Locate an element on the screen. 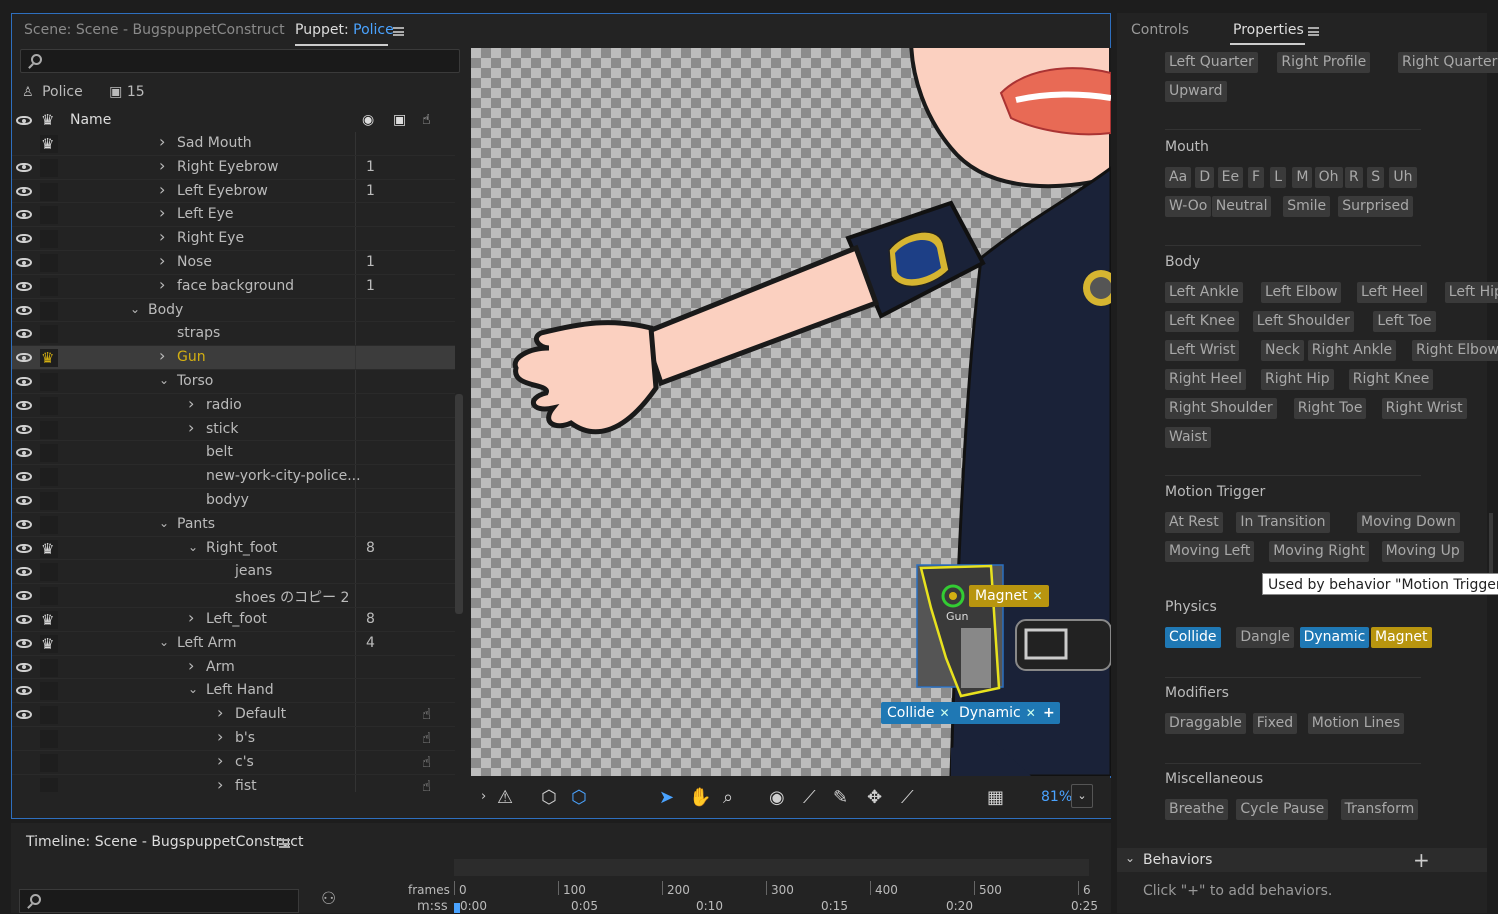 The image size is (1498, 914). layer-row: › Right Eye is located at coordinates (233, 239).